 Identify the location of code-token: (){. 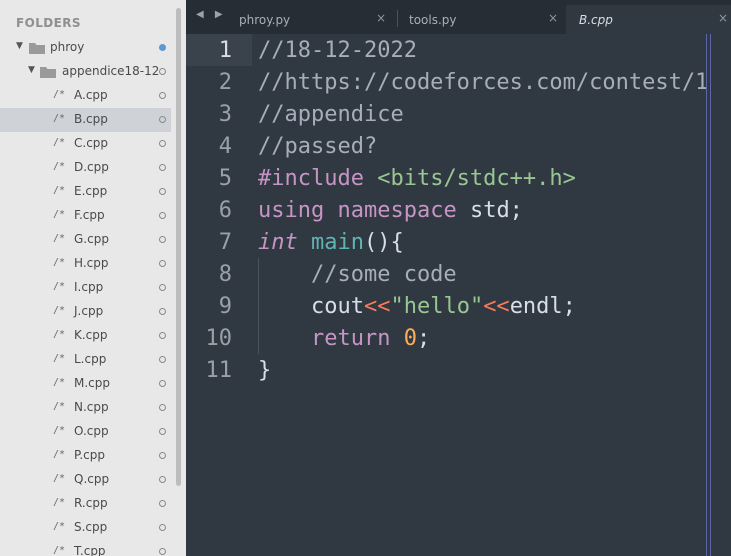
(383, 242).